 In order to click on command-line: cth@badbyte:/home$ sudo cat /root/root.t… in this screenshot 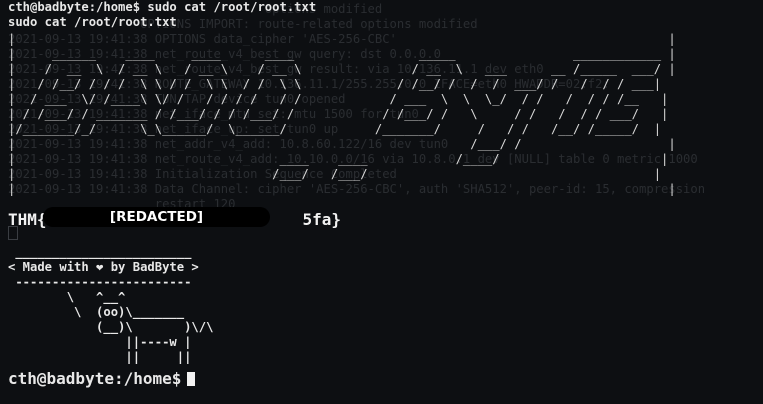, I will do `click(162, 7)`.